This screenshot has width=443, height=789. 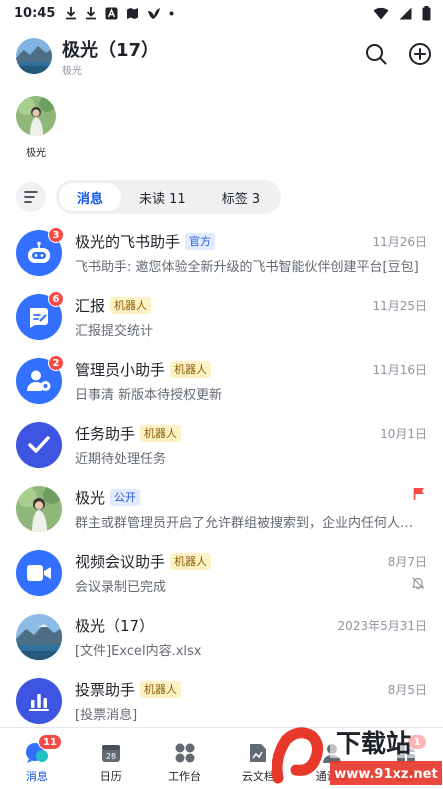 What do you see at coordinates (110, 776) in the screenshot?
I see `nav-label: 日历` at bounding box center [110, 776].